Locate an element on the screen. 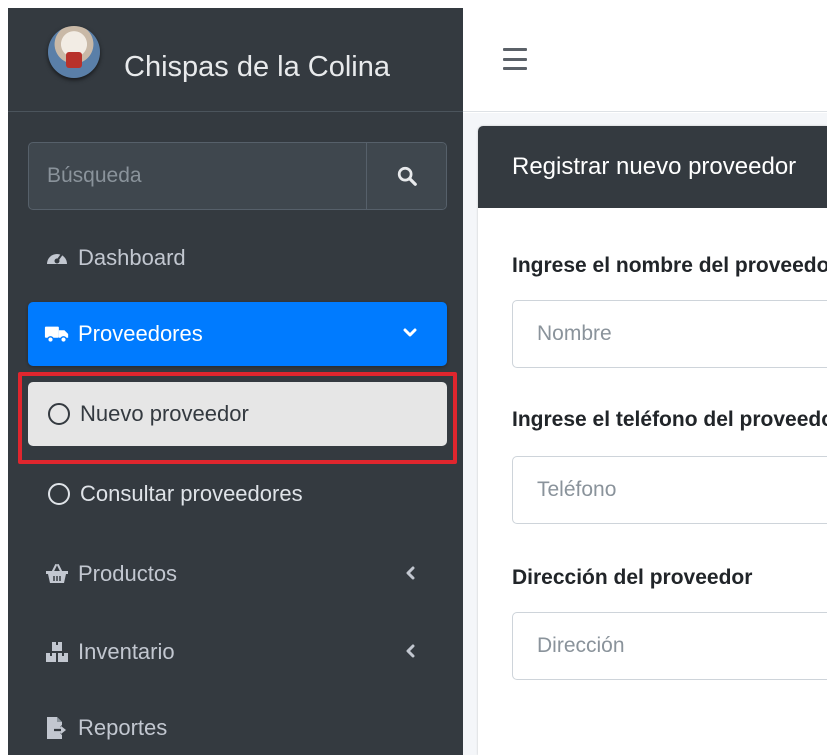 The width and height of the screenshot is (827, 755). file-export-icon is located at coordinates (57, 728).